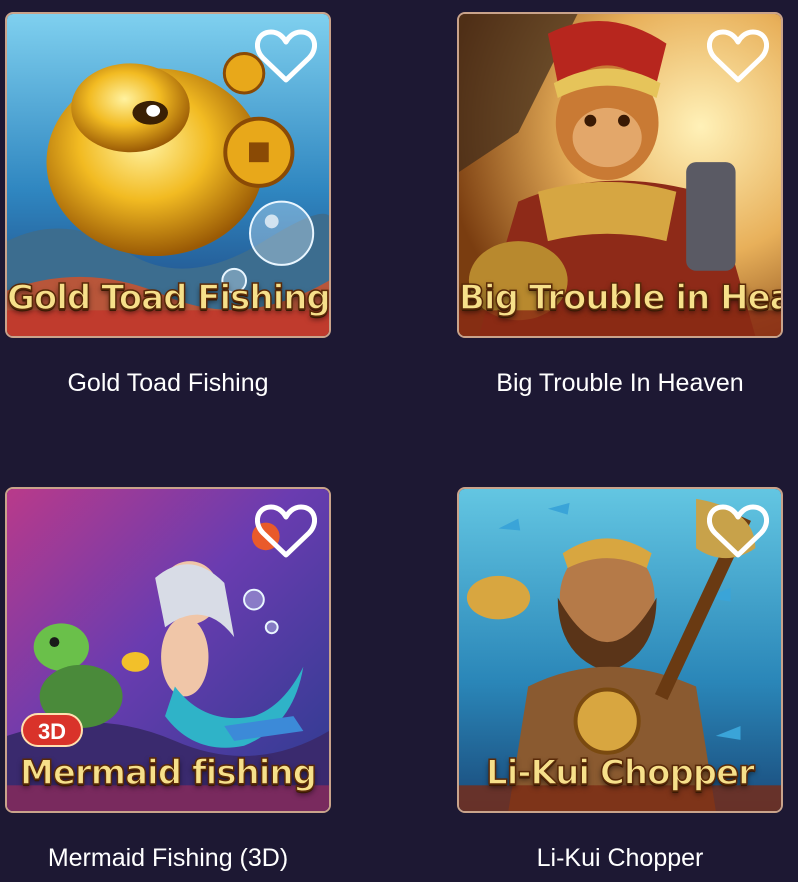 The width and height of the screenshot is (798, 882). What do you see at coordinates (168, 383) in the screenshot?
I see `game-title: Gold Toad Fishing` at bounding box center [168, 383].